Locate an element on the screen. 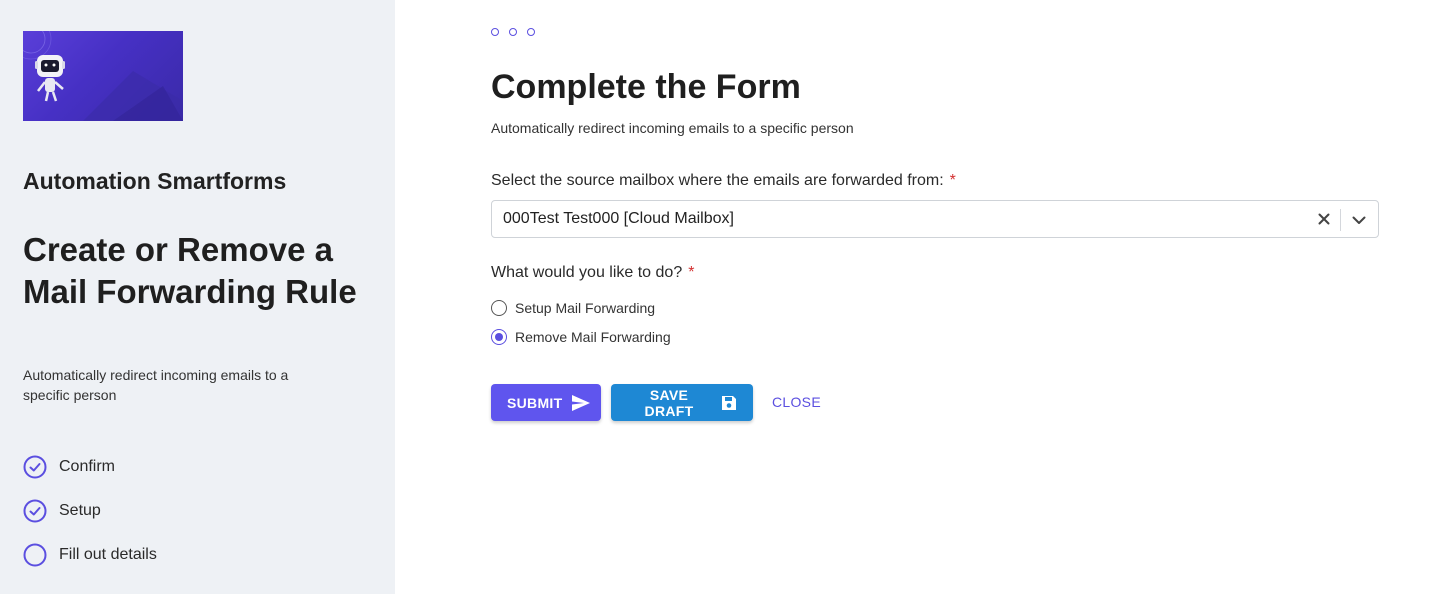 The width and height of the screenshot is (1433, 594). radio-label: Setup Mail Forwarding is located at coordinates (585, 308).